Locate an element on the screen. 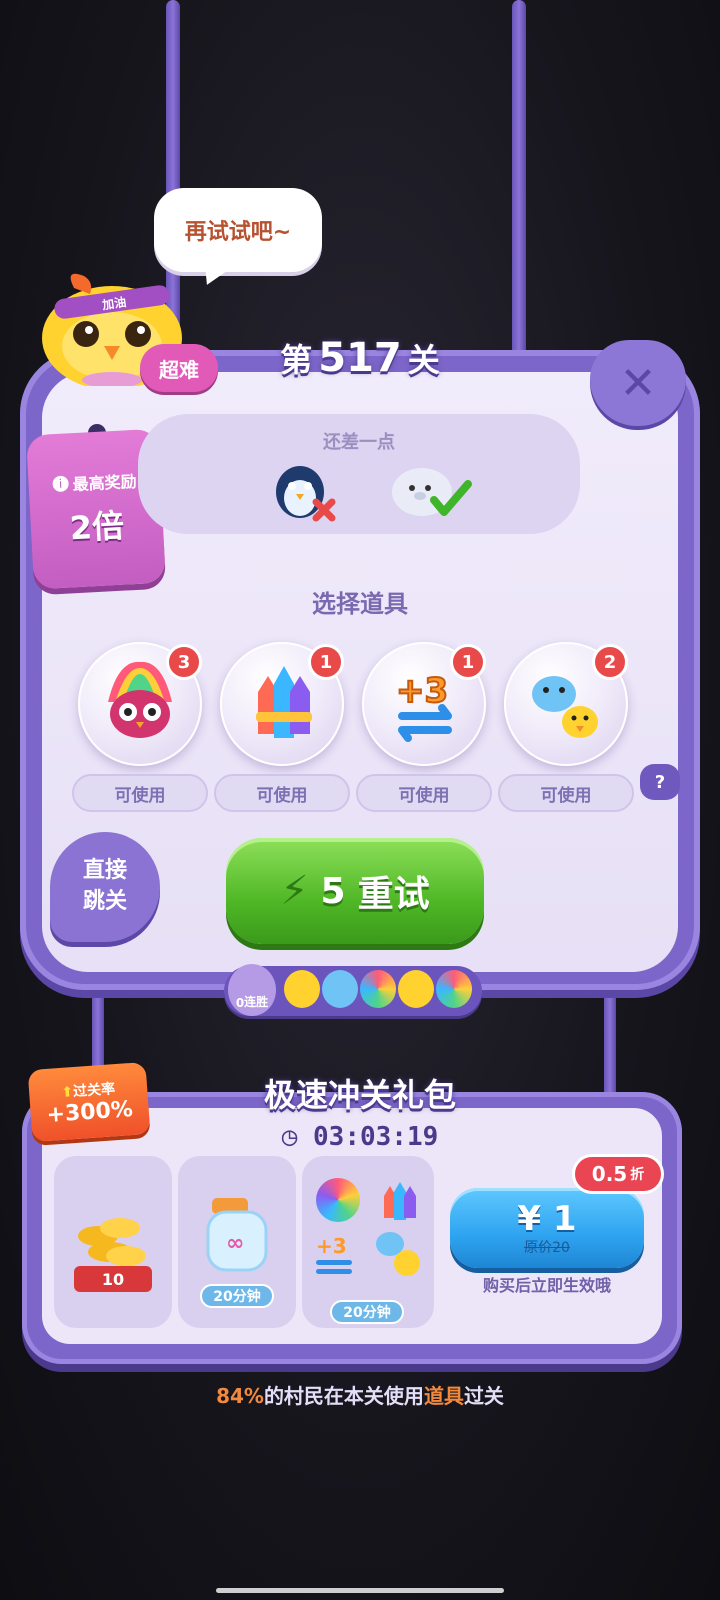 This screenshot has height=1600, width=720. right-lower-rope is located at coordinates (610, 1045).